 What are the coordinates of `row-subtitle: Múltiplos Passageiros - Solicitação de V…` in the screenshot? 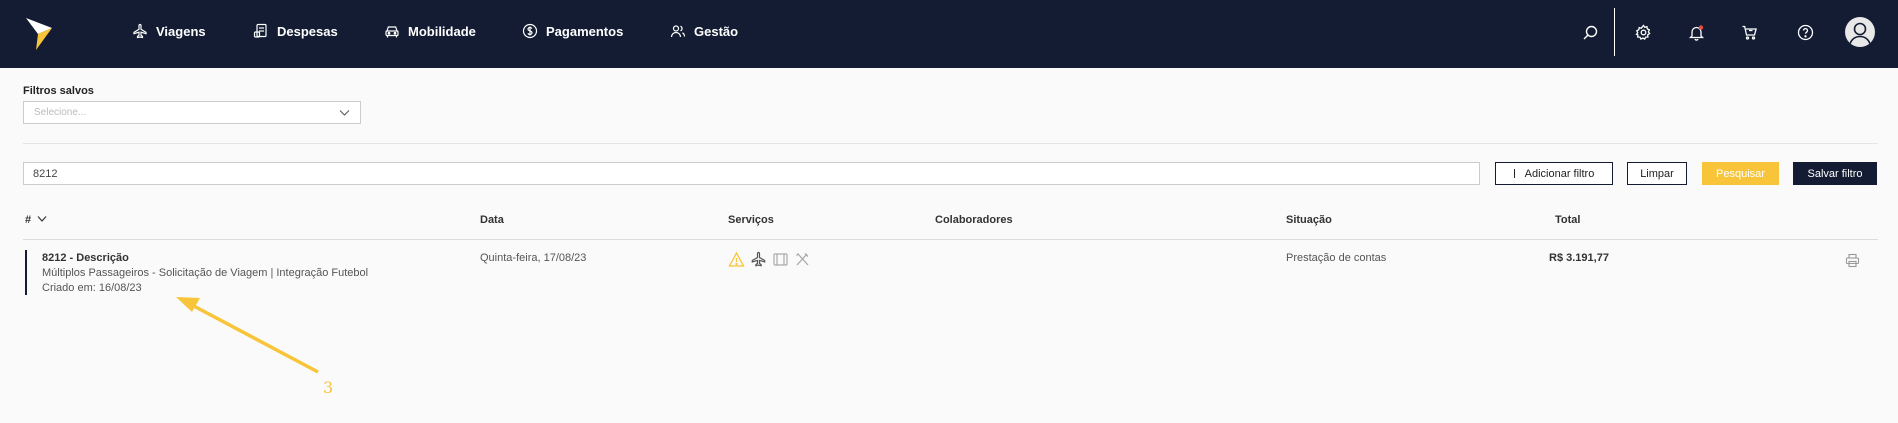 It's located at (205, 273).